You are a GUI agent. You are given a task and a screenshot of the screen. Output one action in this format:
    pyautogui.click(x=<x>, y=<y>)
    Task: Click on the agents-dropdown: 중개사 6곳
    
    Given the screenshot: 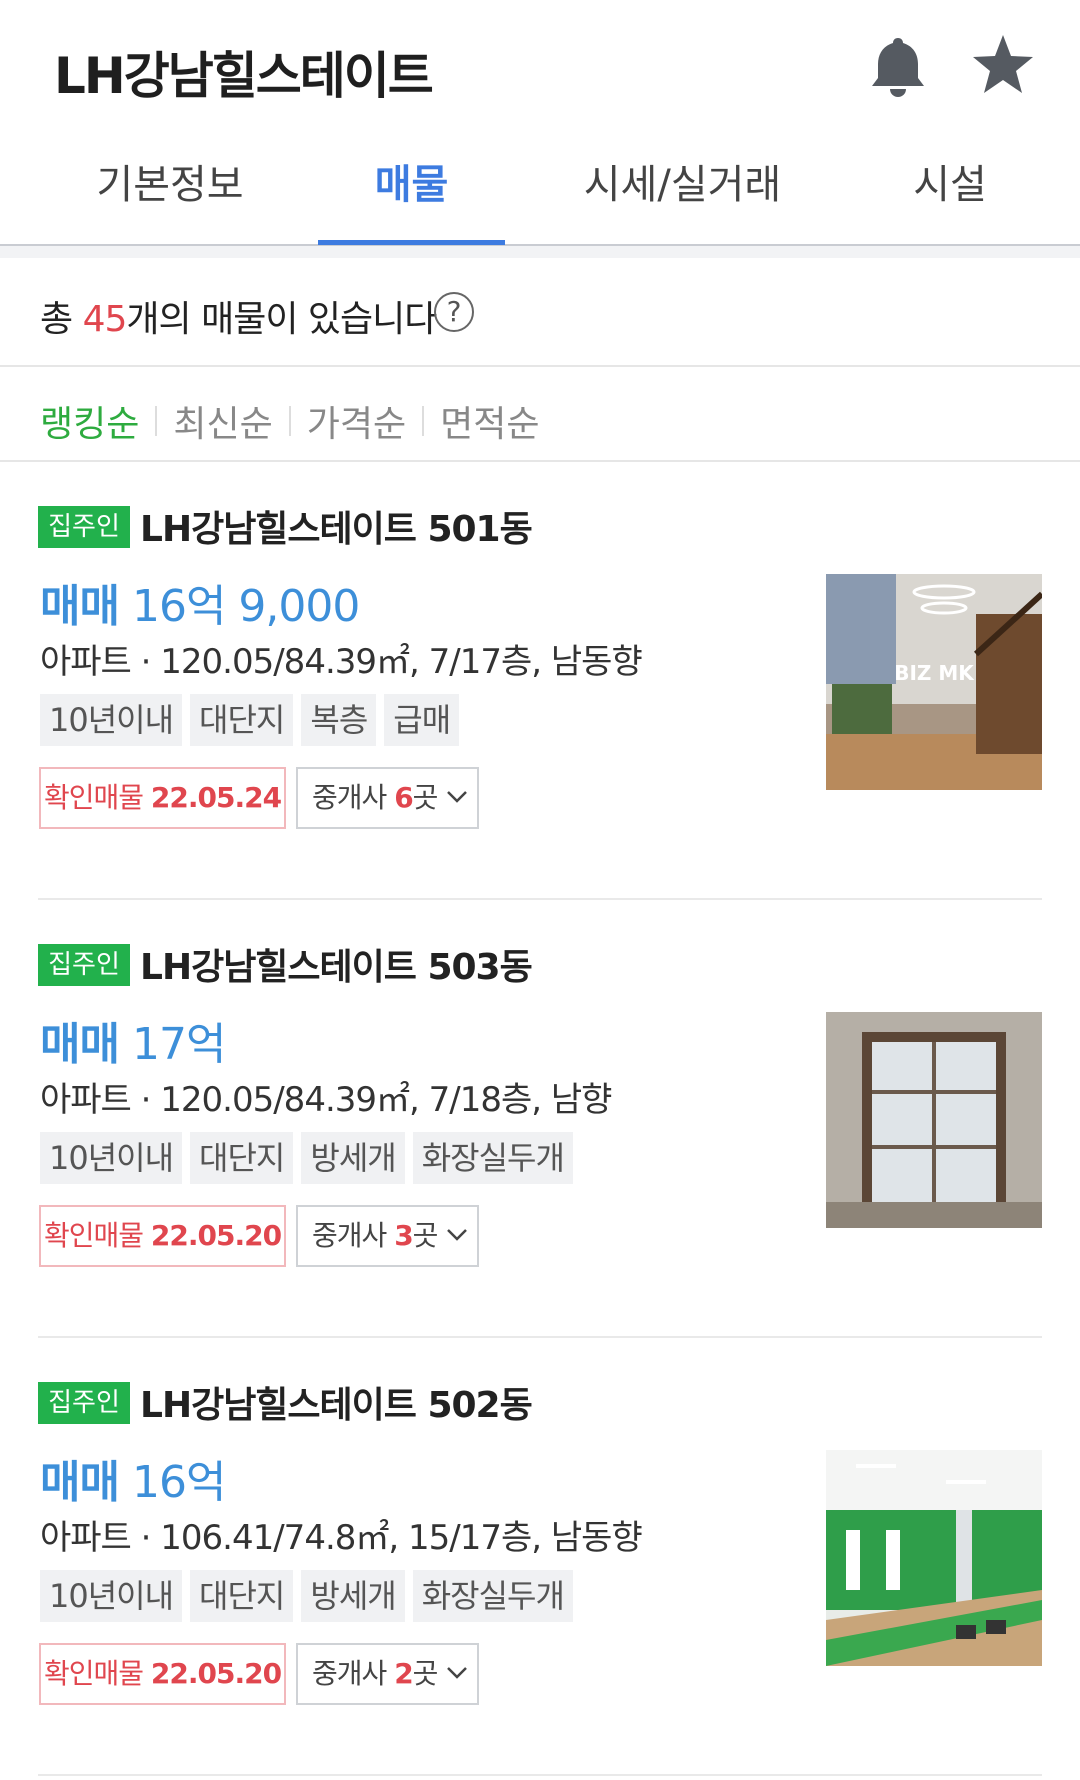 What is the action you would take?
    pyautogui.click(x=387, y=798)
    